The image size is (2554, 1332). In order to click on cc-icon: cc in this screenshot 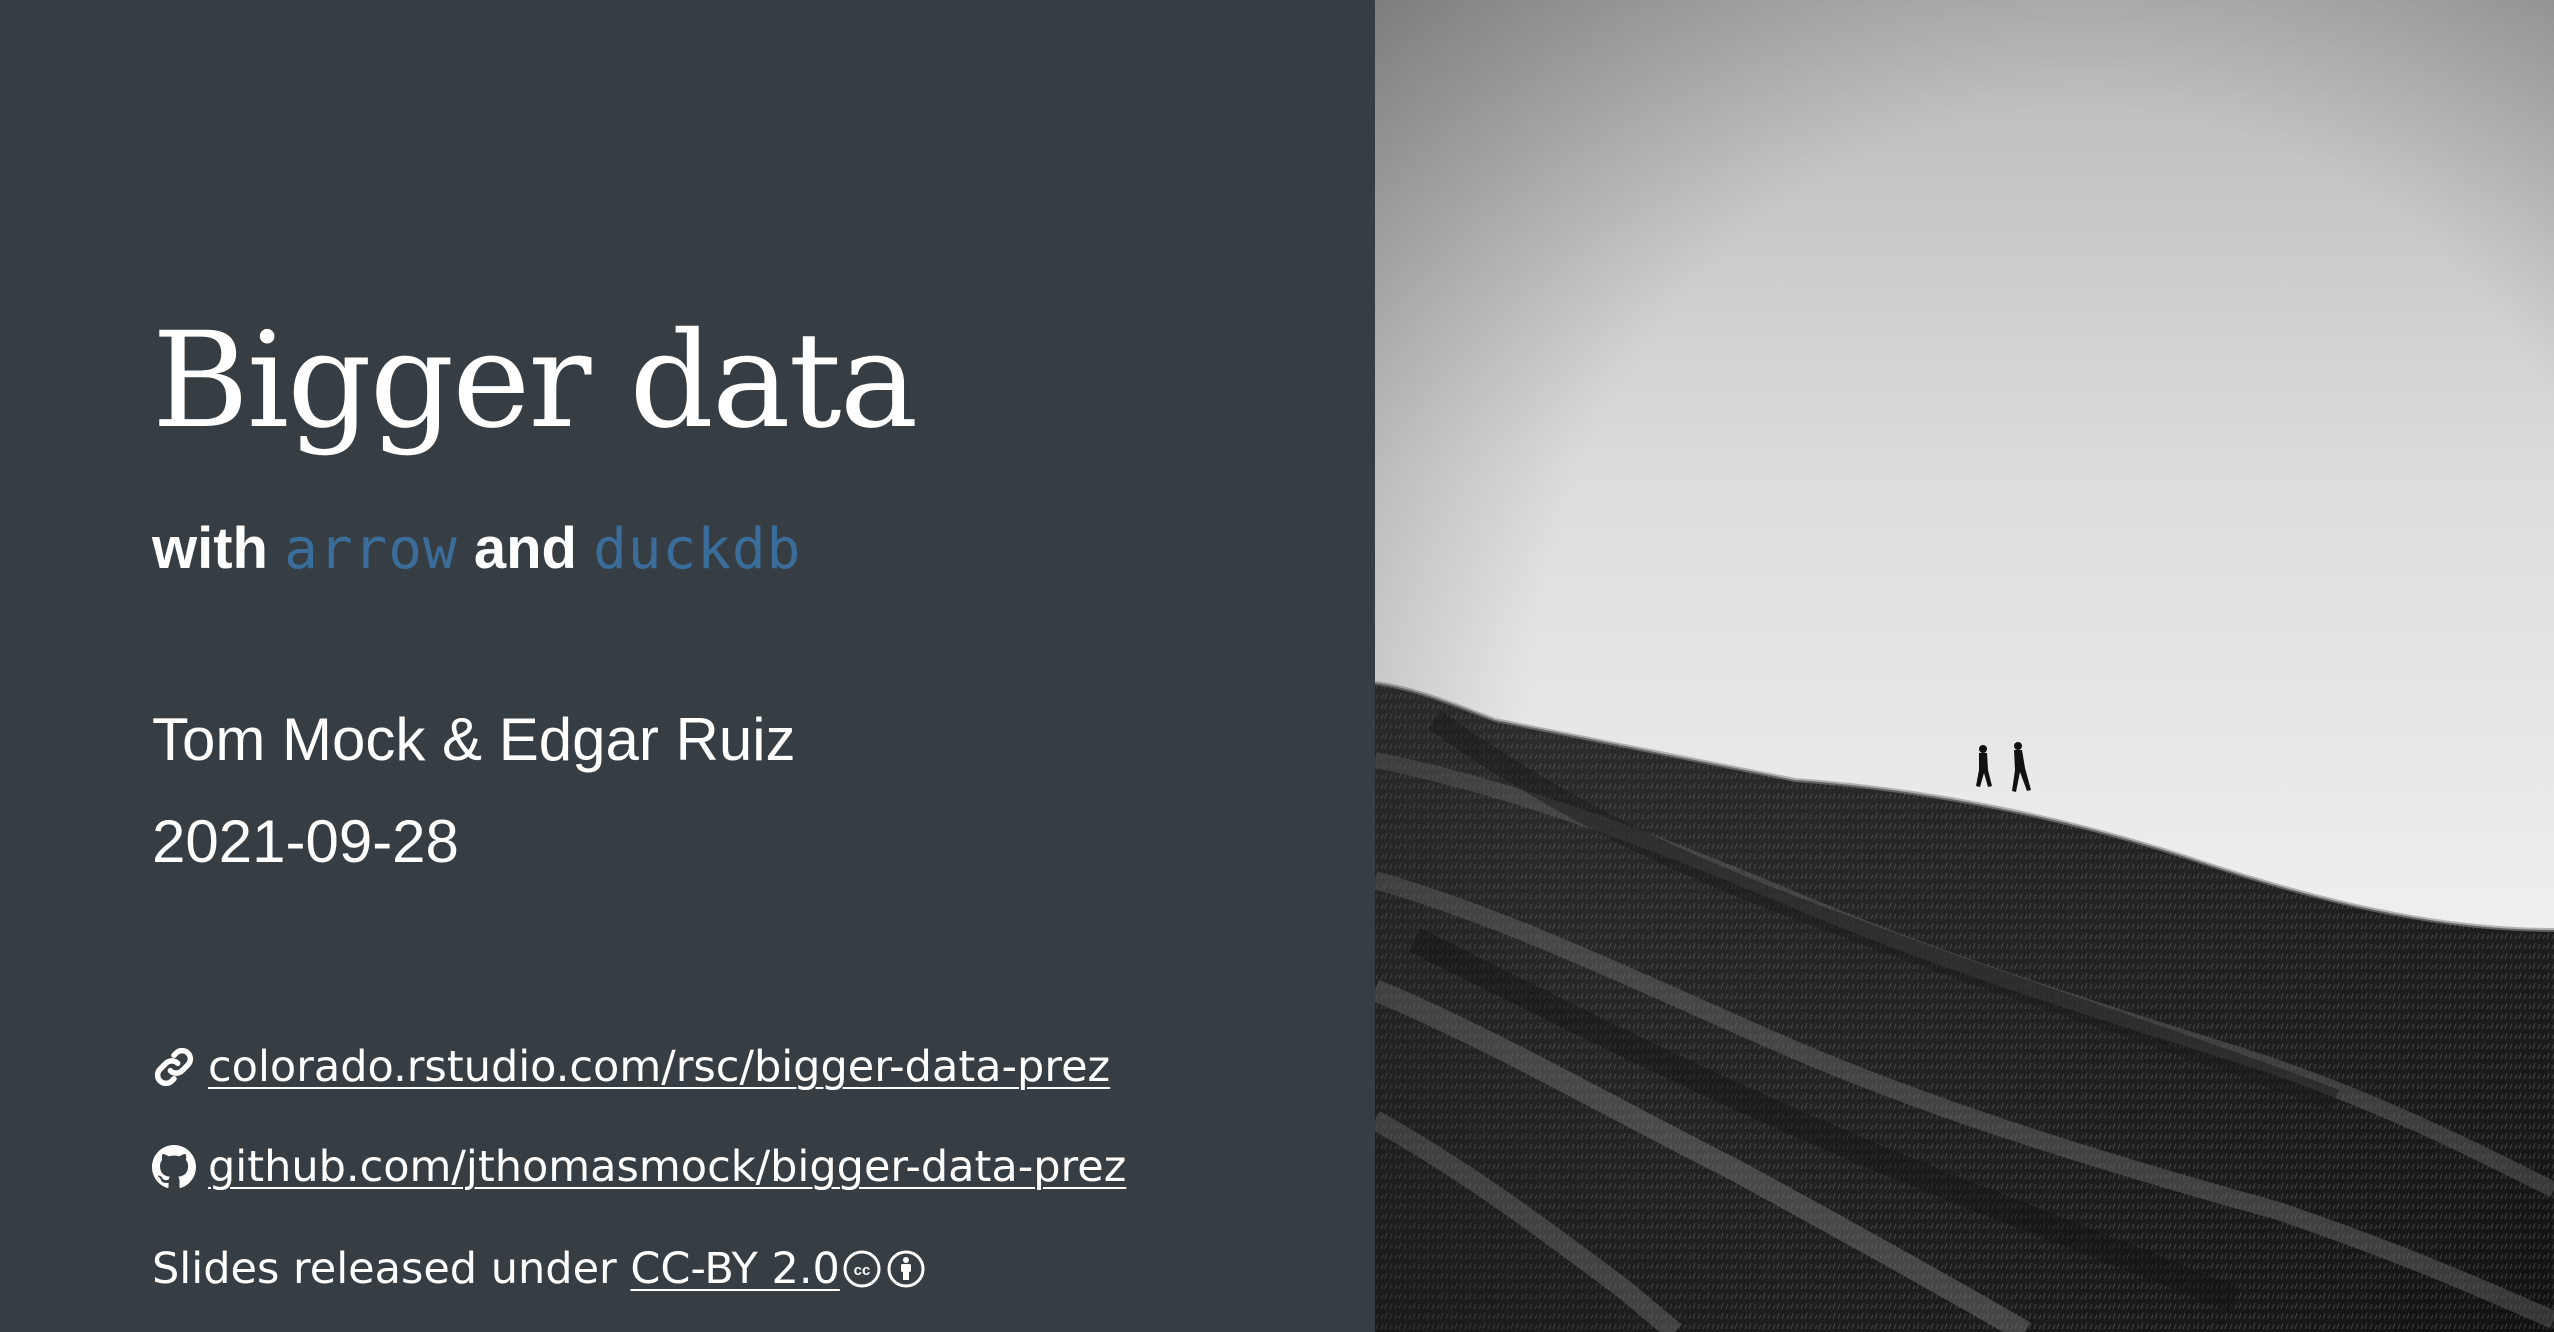, I will do `click(862, 1269)`.